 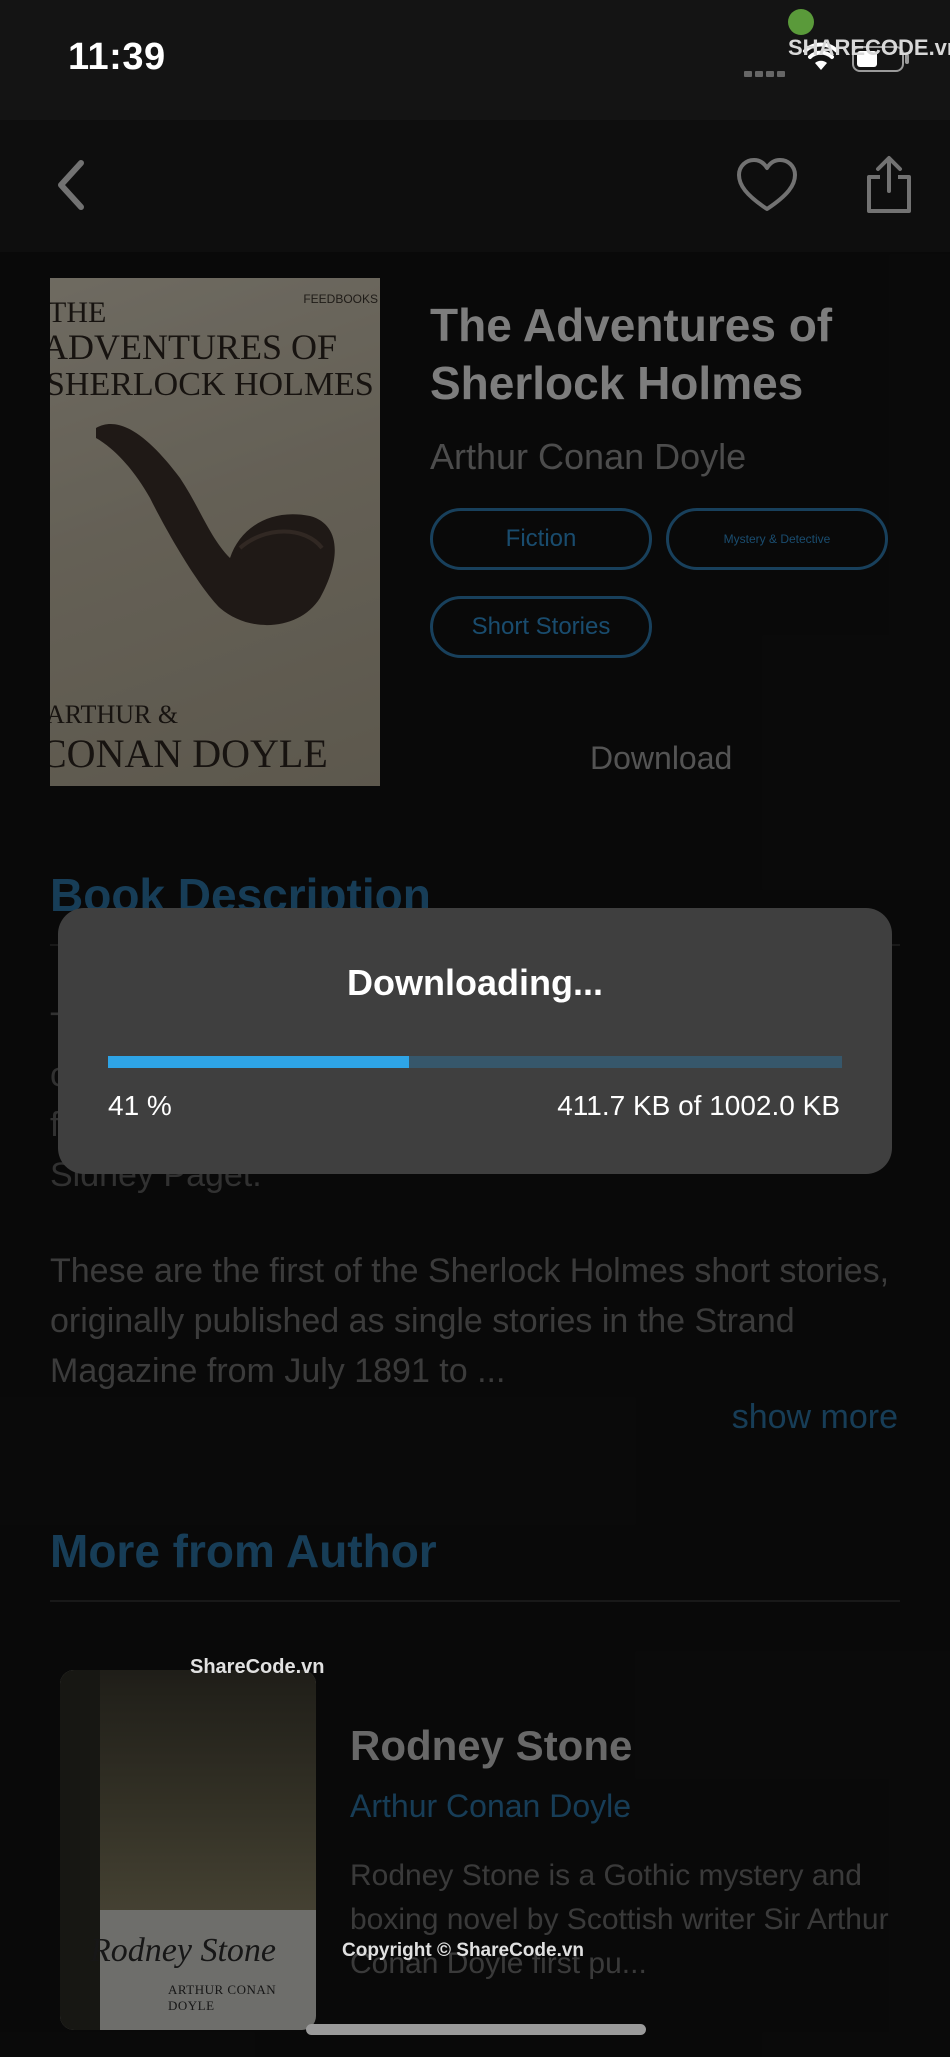 I want to click on watermark-logo: SHARECODE.vn, so click(x=869, y=34).